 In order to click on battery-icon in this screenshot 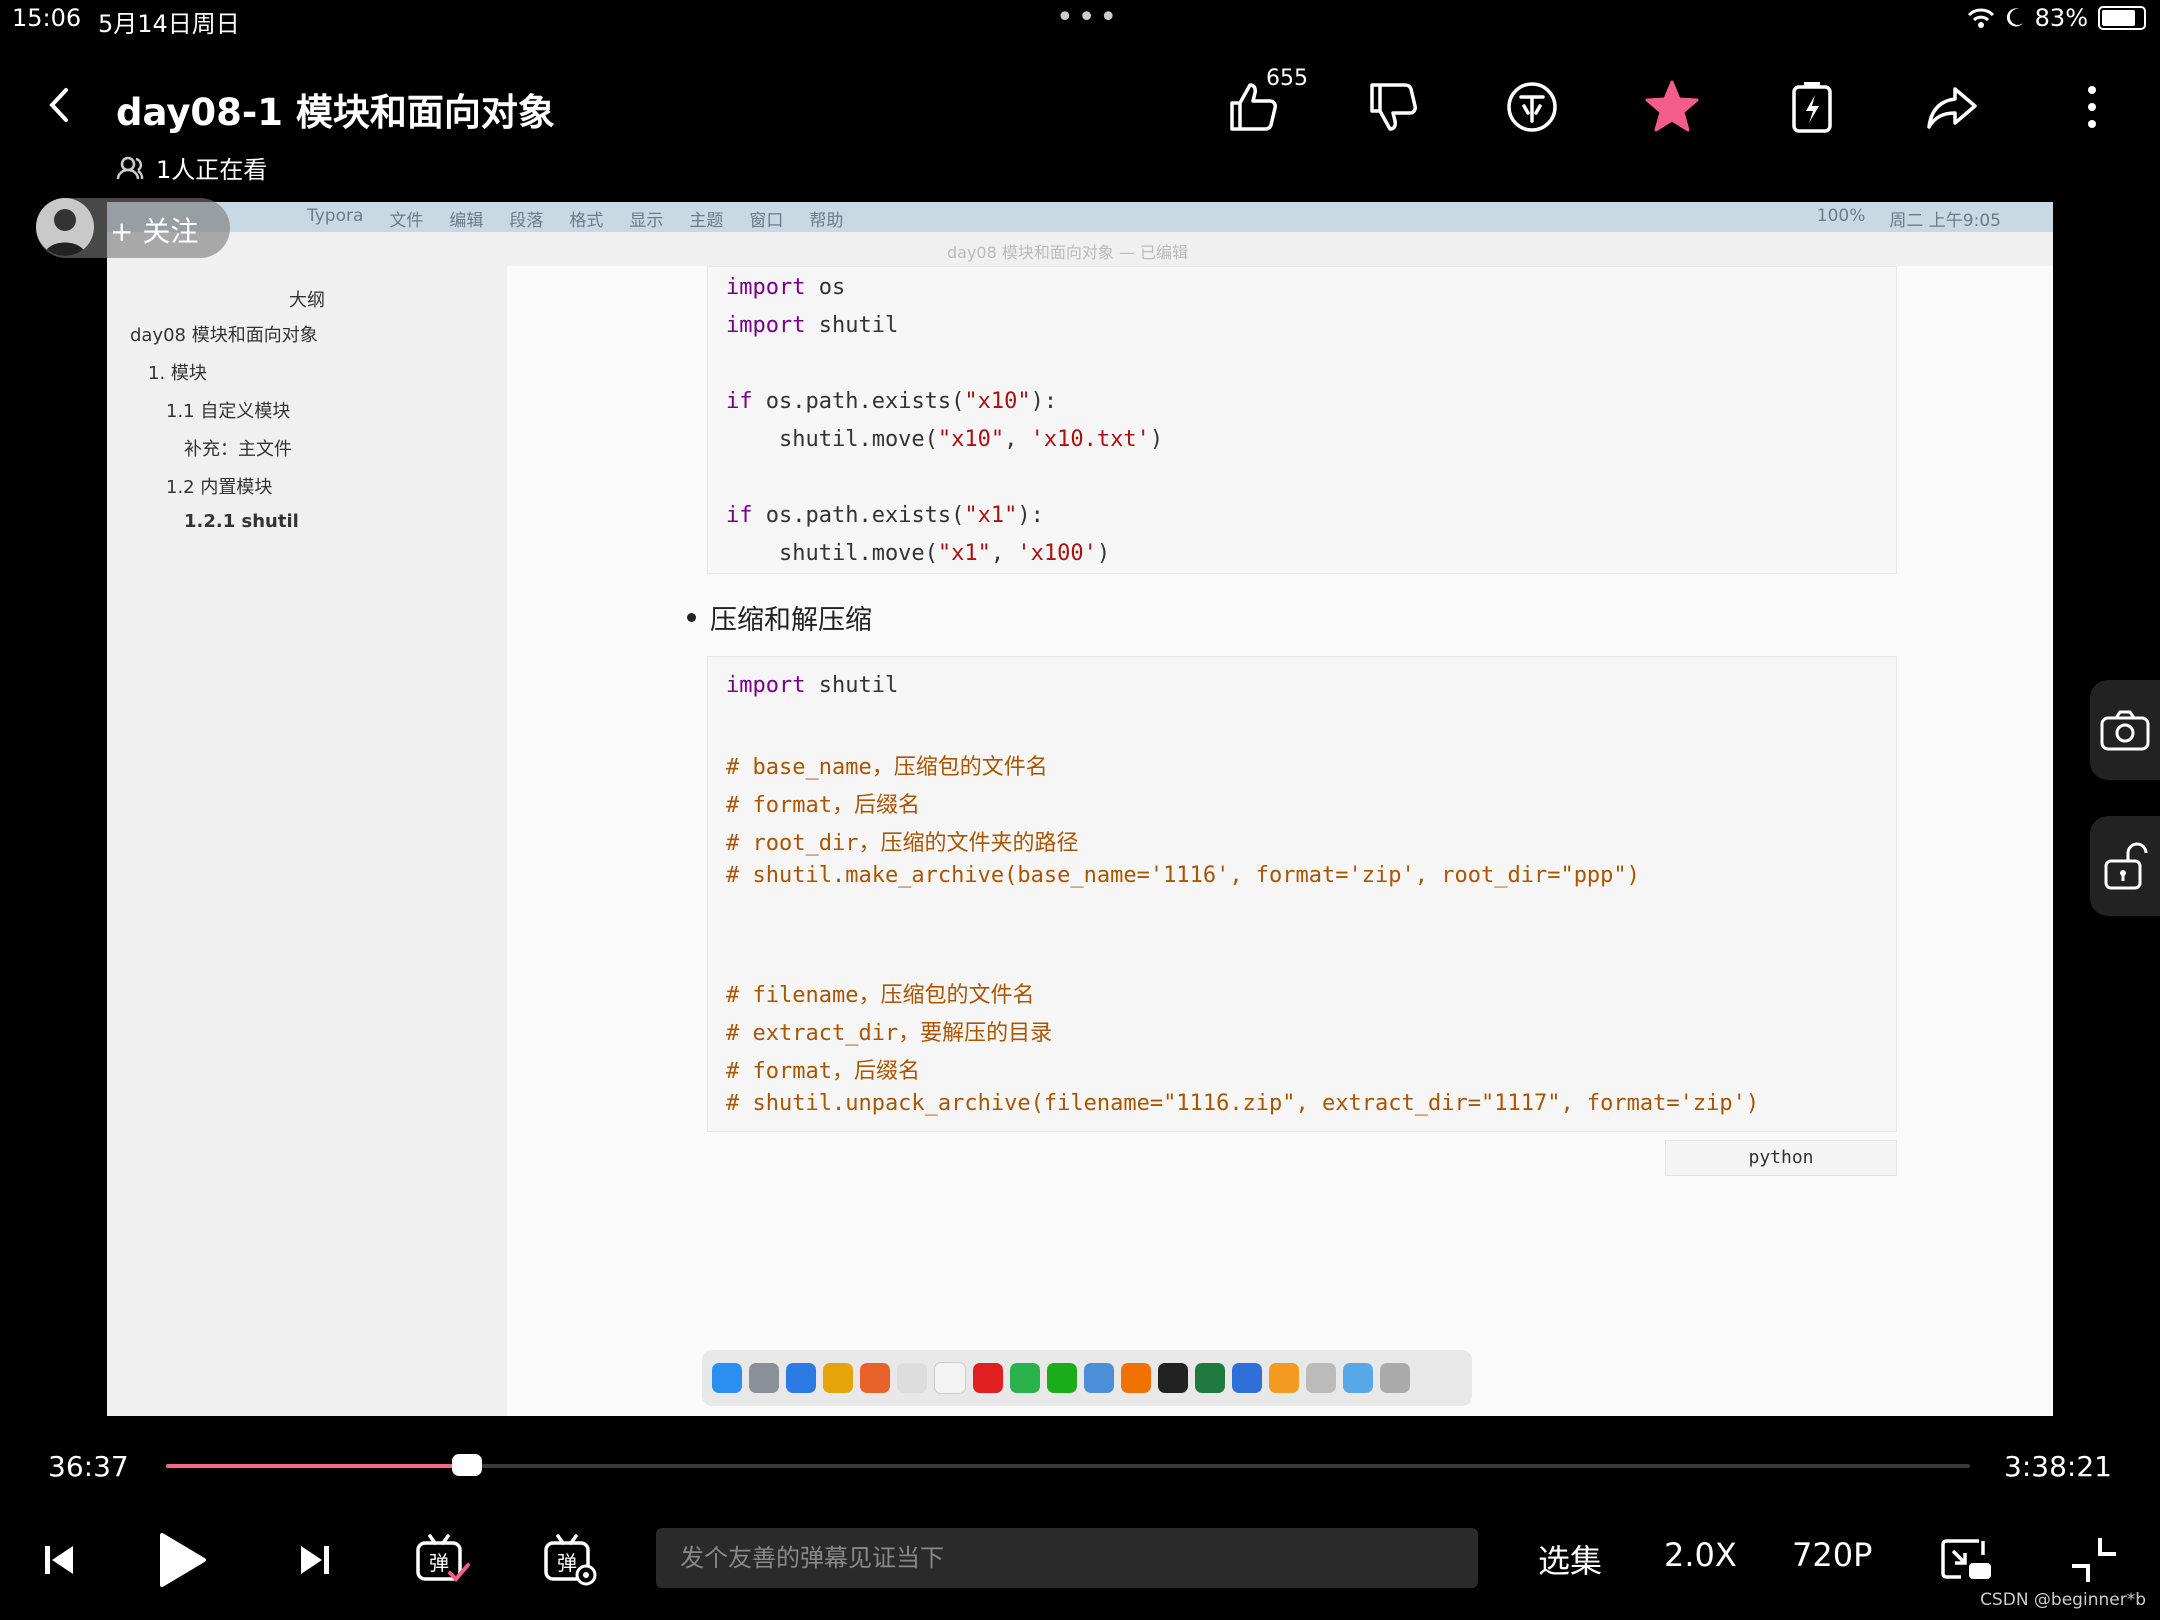, I will do `click(2122, 18)`.